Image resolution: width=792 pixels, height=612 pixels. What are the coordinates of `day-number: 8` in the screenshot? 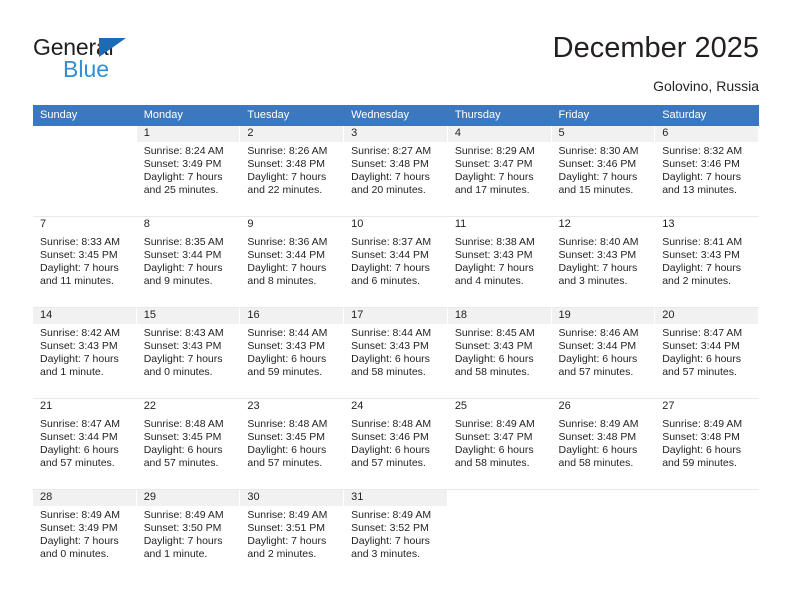 It's located at (188, 225).